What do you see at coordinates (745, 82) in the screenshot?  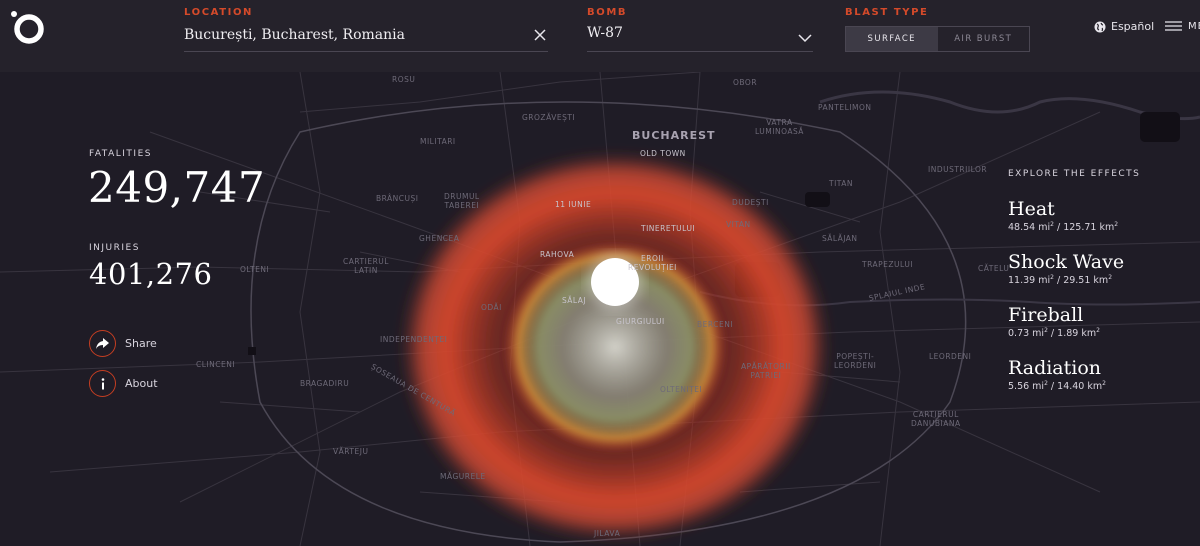 I see `map-label-obor: OBOR` at bounding box center [745, 82].